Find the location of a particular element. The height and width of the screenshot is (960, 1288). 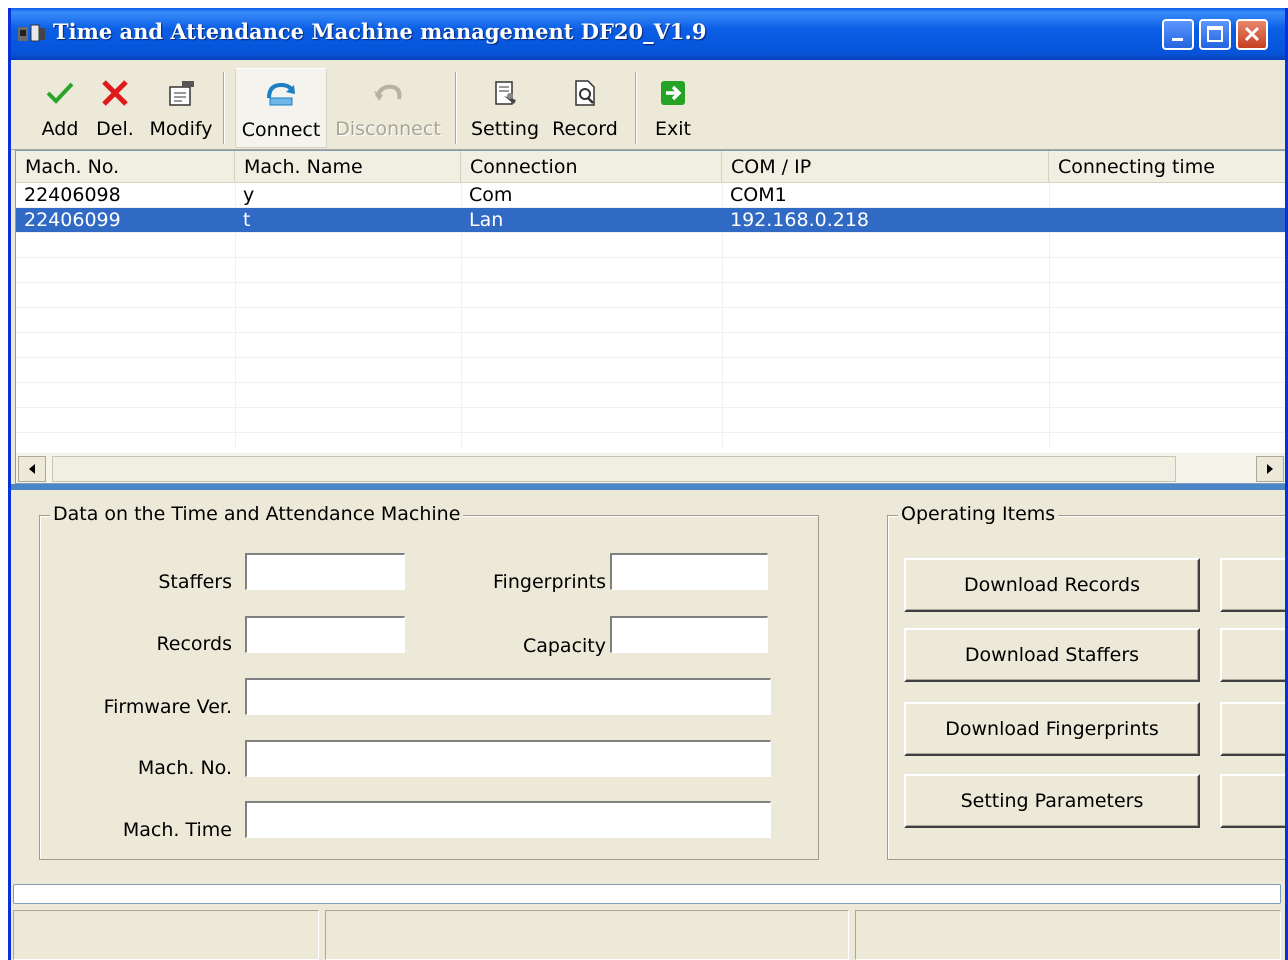

table-row: 22406098 y Com COM1 is located at coordinates (650, 195).